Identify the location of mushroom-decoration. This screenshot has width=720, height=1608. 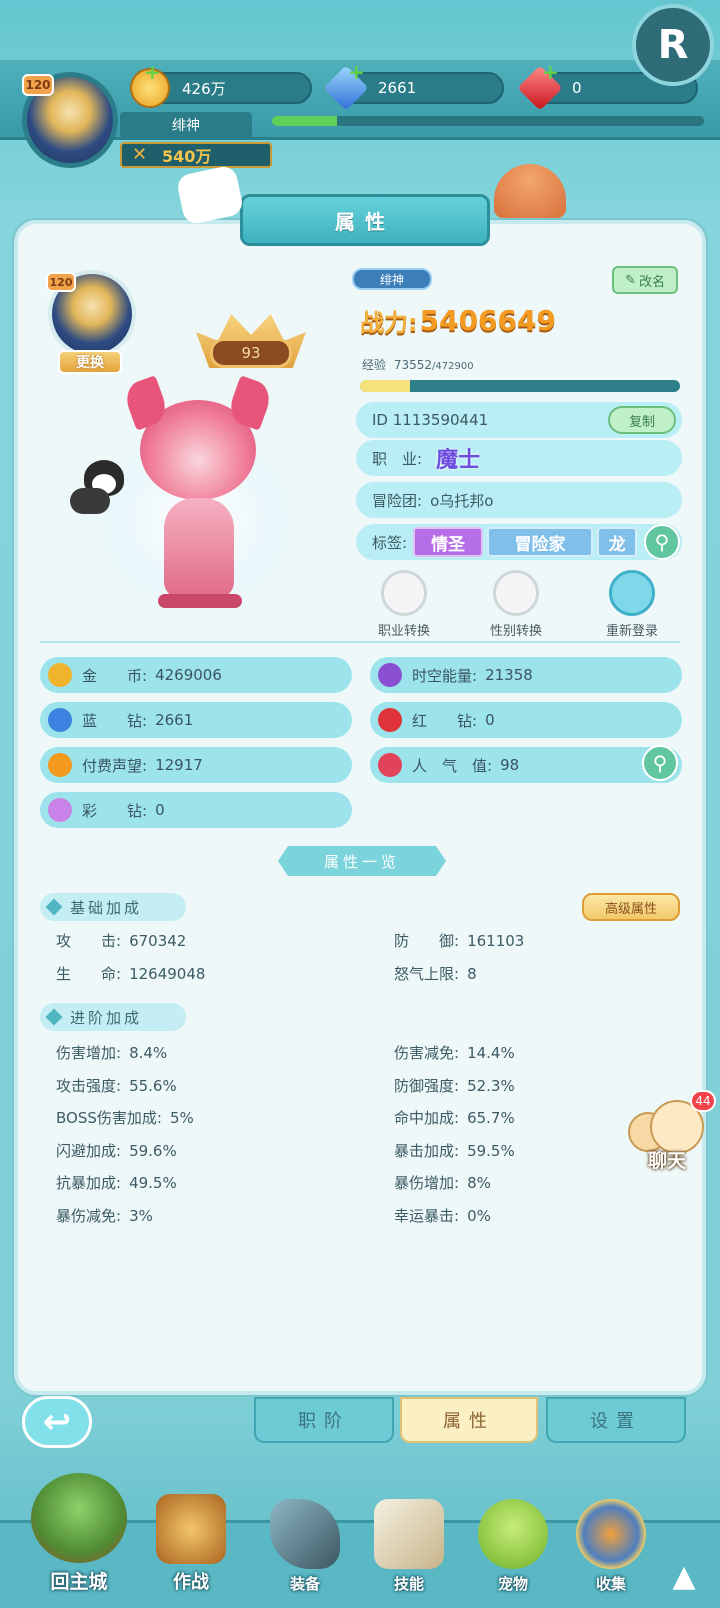
(530, 191).